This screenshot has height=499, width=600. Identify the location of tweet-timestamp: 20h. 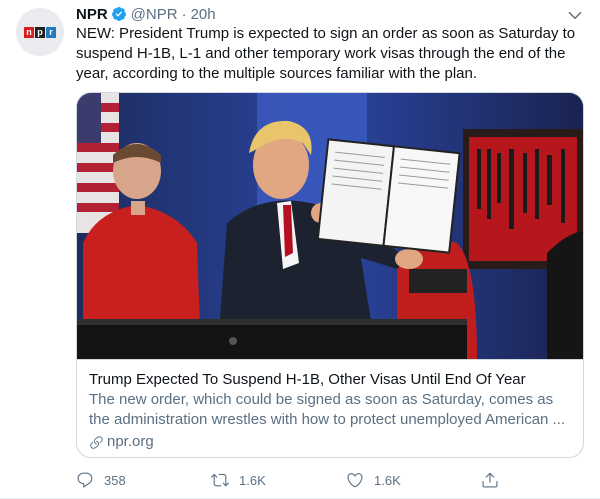
(203, 14).